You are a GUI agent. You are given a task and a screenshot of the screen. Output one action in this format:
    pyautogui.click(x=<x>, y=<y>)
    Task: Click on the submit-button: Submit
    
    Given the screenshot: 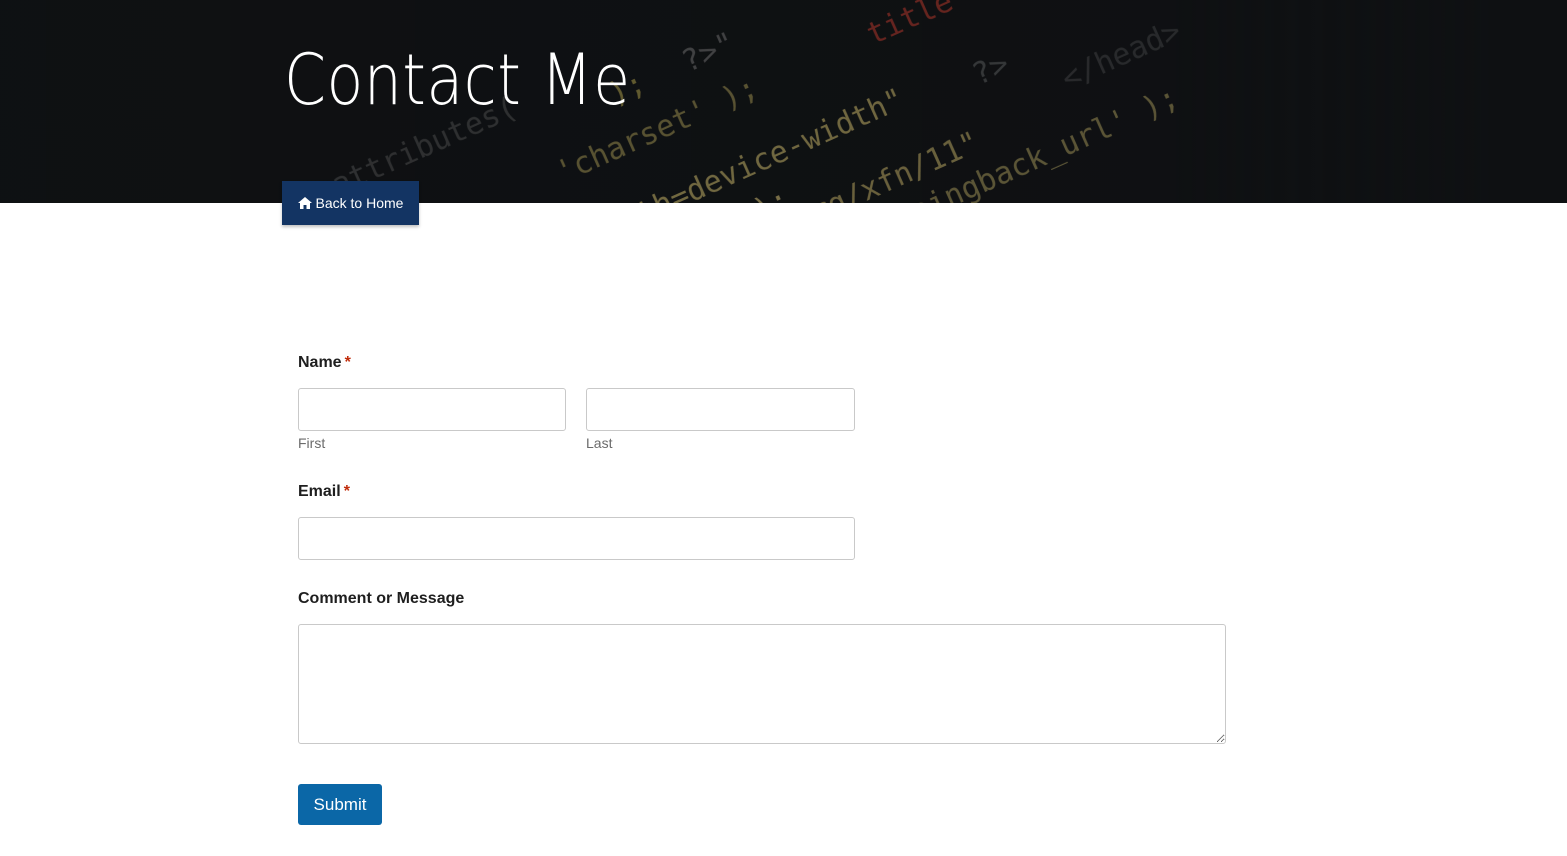 What is the action you would take?
    pyautogui.click(x=340, y=804)
    